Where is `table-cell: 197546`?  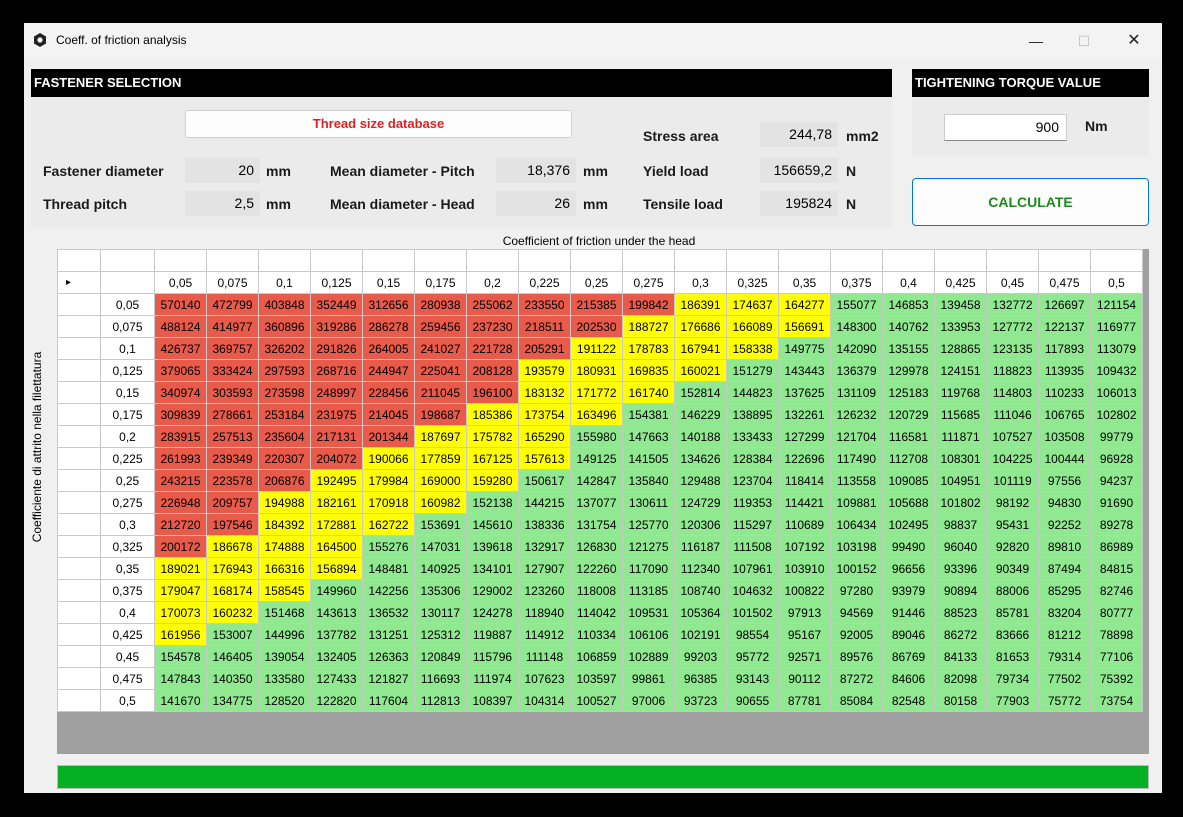
table-cell: 197546 is located at coordinates (232, 524).